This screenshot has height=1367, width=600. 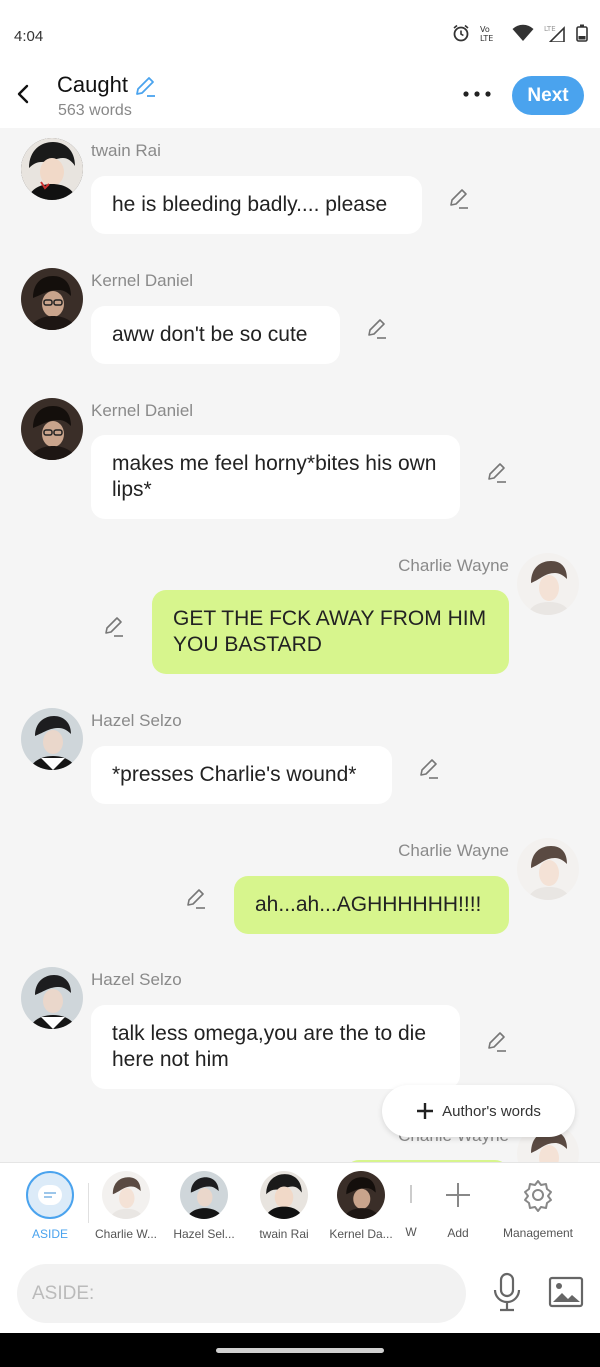 I want to click on management-button: Management, so click(x=538, y=1205).